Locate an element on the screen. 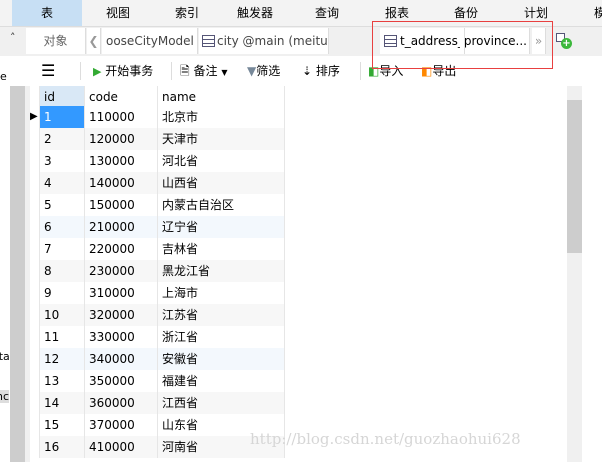 The height and width of the screenshot is (462, 602). filter-button: ▼筛选 is located at coordinates (263, 71).